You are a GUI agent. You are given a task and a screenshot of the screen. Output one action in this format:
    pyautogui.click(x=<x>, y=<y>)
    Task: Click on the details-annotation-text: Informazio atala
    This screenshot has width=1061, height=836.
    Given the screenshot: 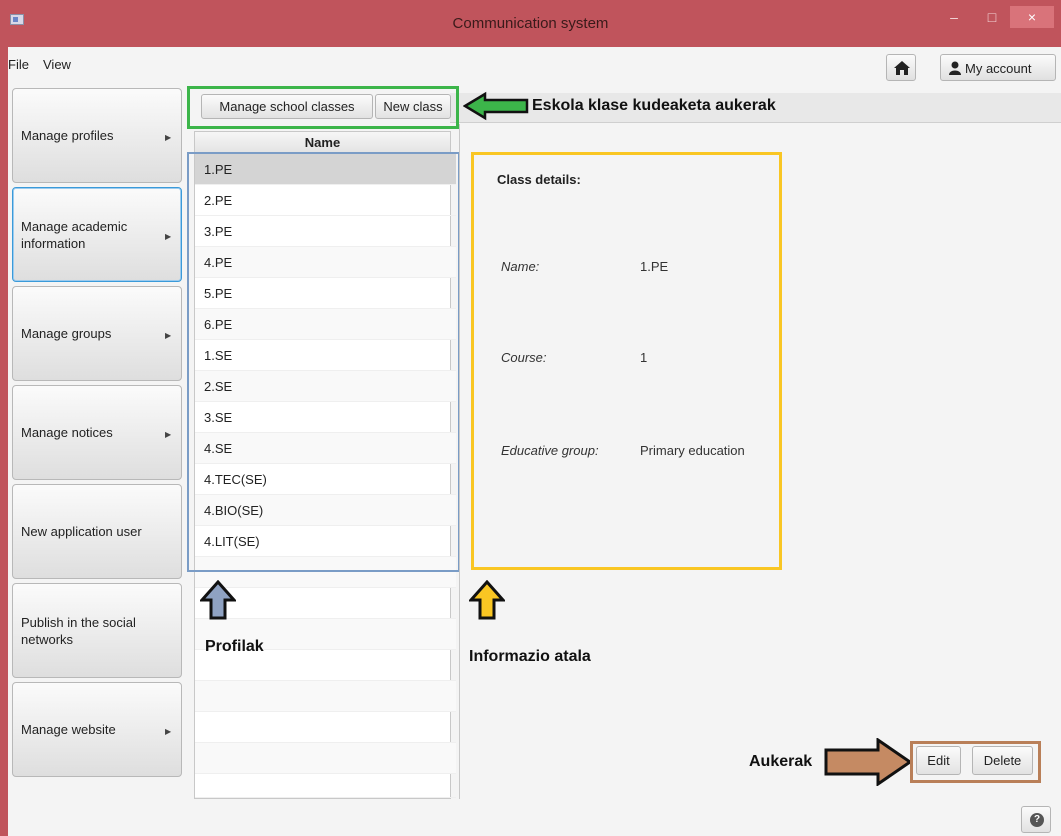 What is the action you would take?
    pyautogui.click(x=530, y=656)
    